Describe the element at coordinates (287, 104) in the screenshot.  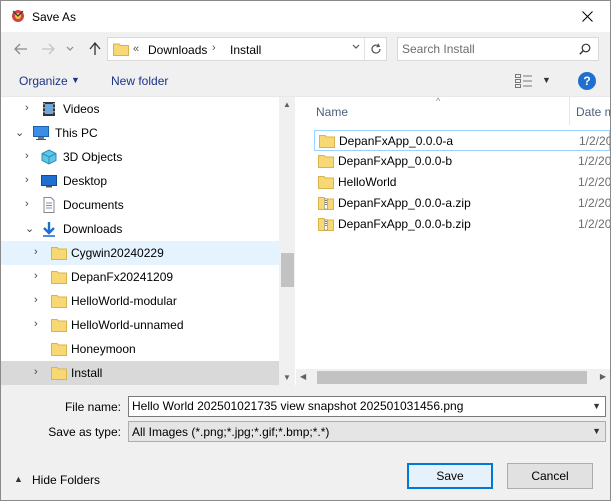
I see `scroll-up-icon: ▲` at that location.